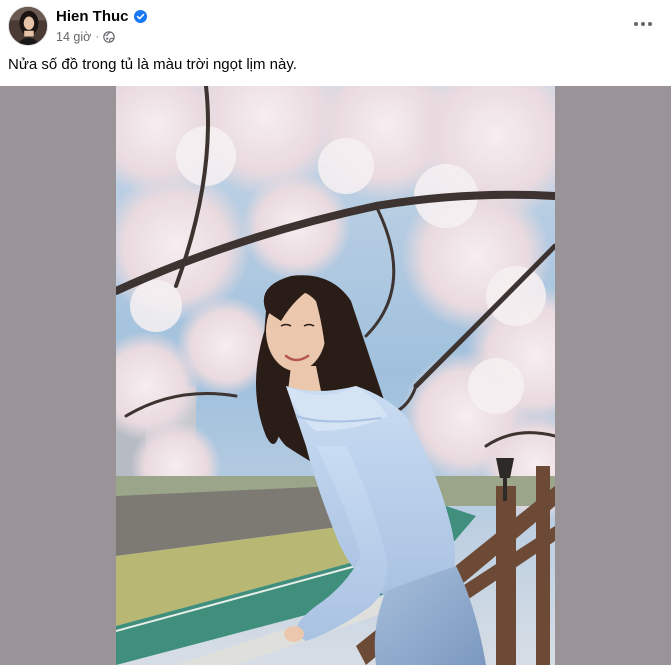 The width and height of the screenshot is (671, 665). I want to click on post-meta: 14 giờ ·, so click(85, 37).